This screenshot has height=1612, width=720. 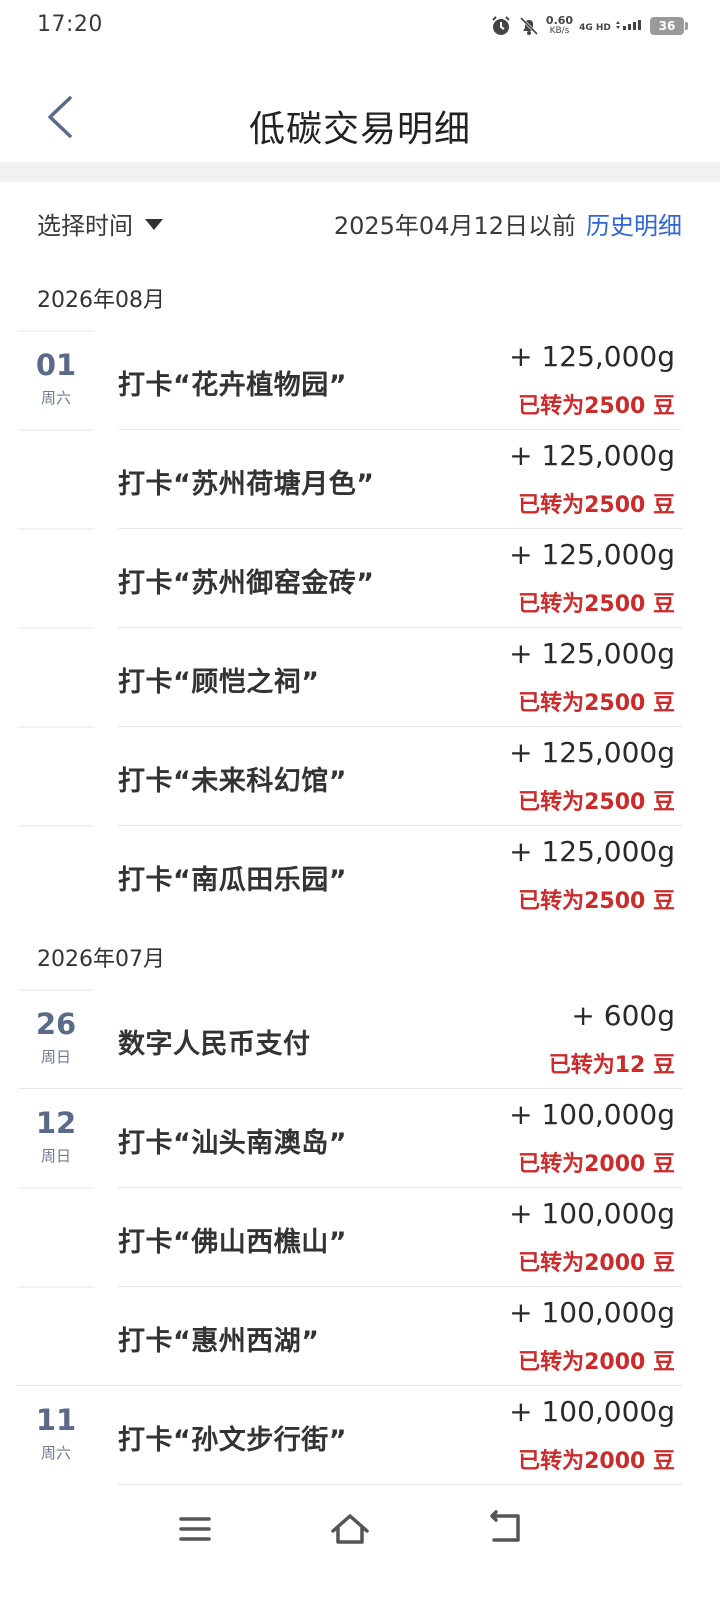 I want to click on item-title: 打卡“顾恺之祠”, so click(x=219, y=682).